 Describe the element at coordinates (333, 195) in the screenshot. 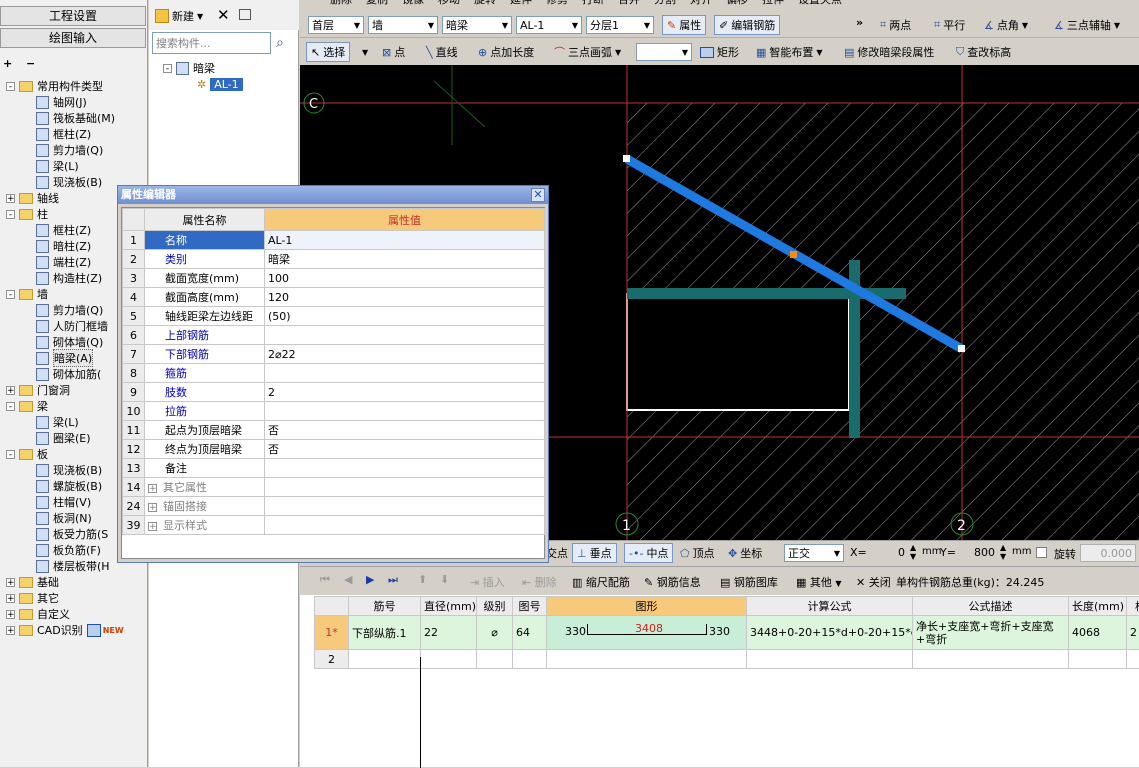

I see `property-editor-titlebar: 属性编辑器` at that location.